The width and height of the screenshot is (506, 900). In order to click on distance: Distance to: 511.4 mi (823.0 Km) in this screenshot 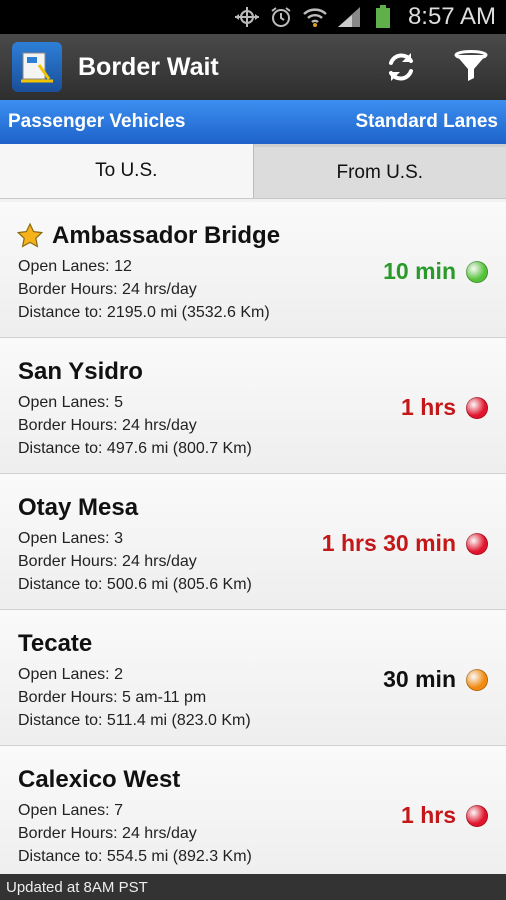, I will do `click(134, 720)`.